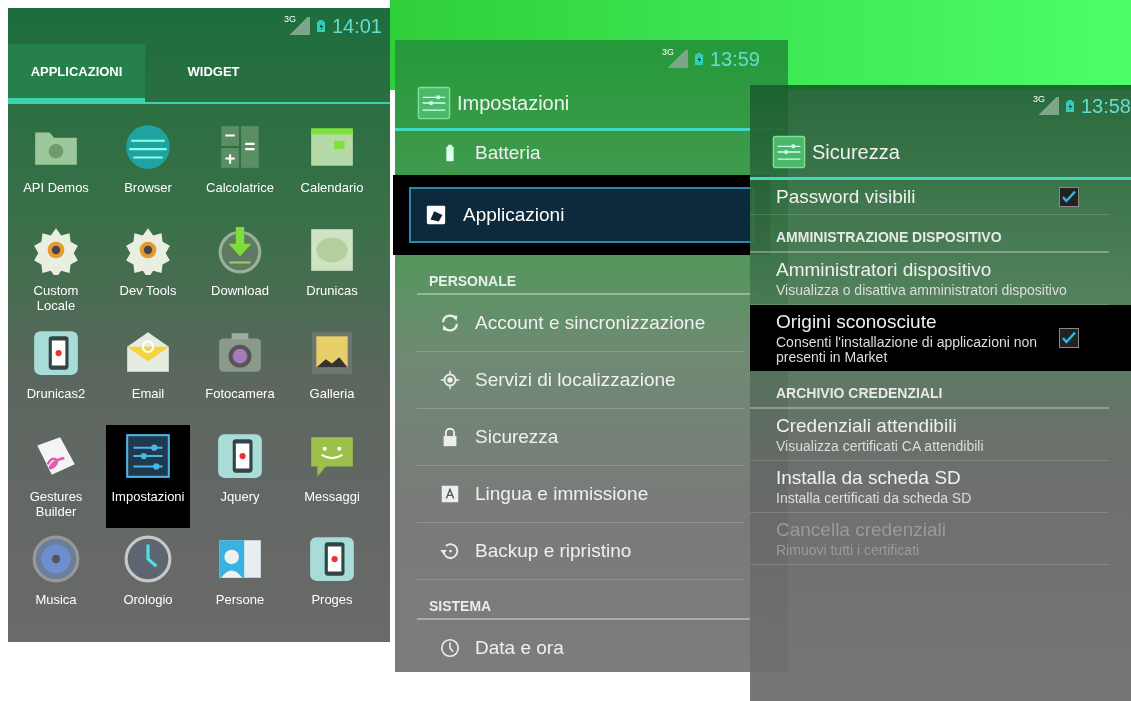 Image resolution: width=1131 pixels, height=701 pixels. Describe the element at coordinates (450, 551) in the screenshot. I see `restore-icon` at that location.